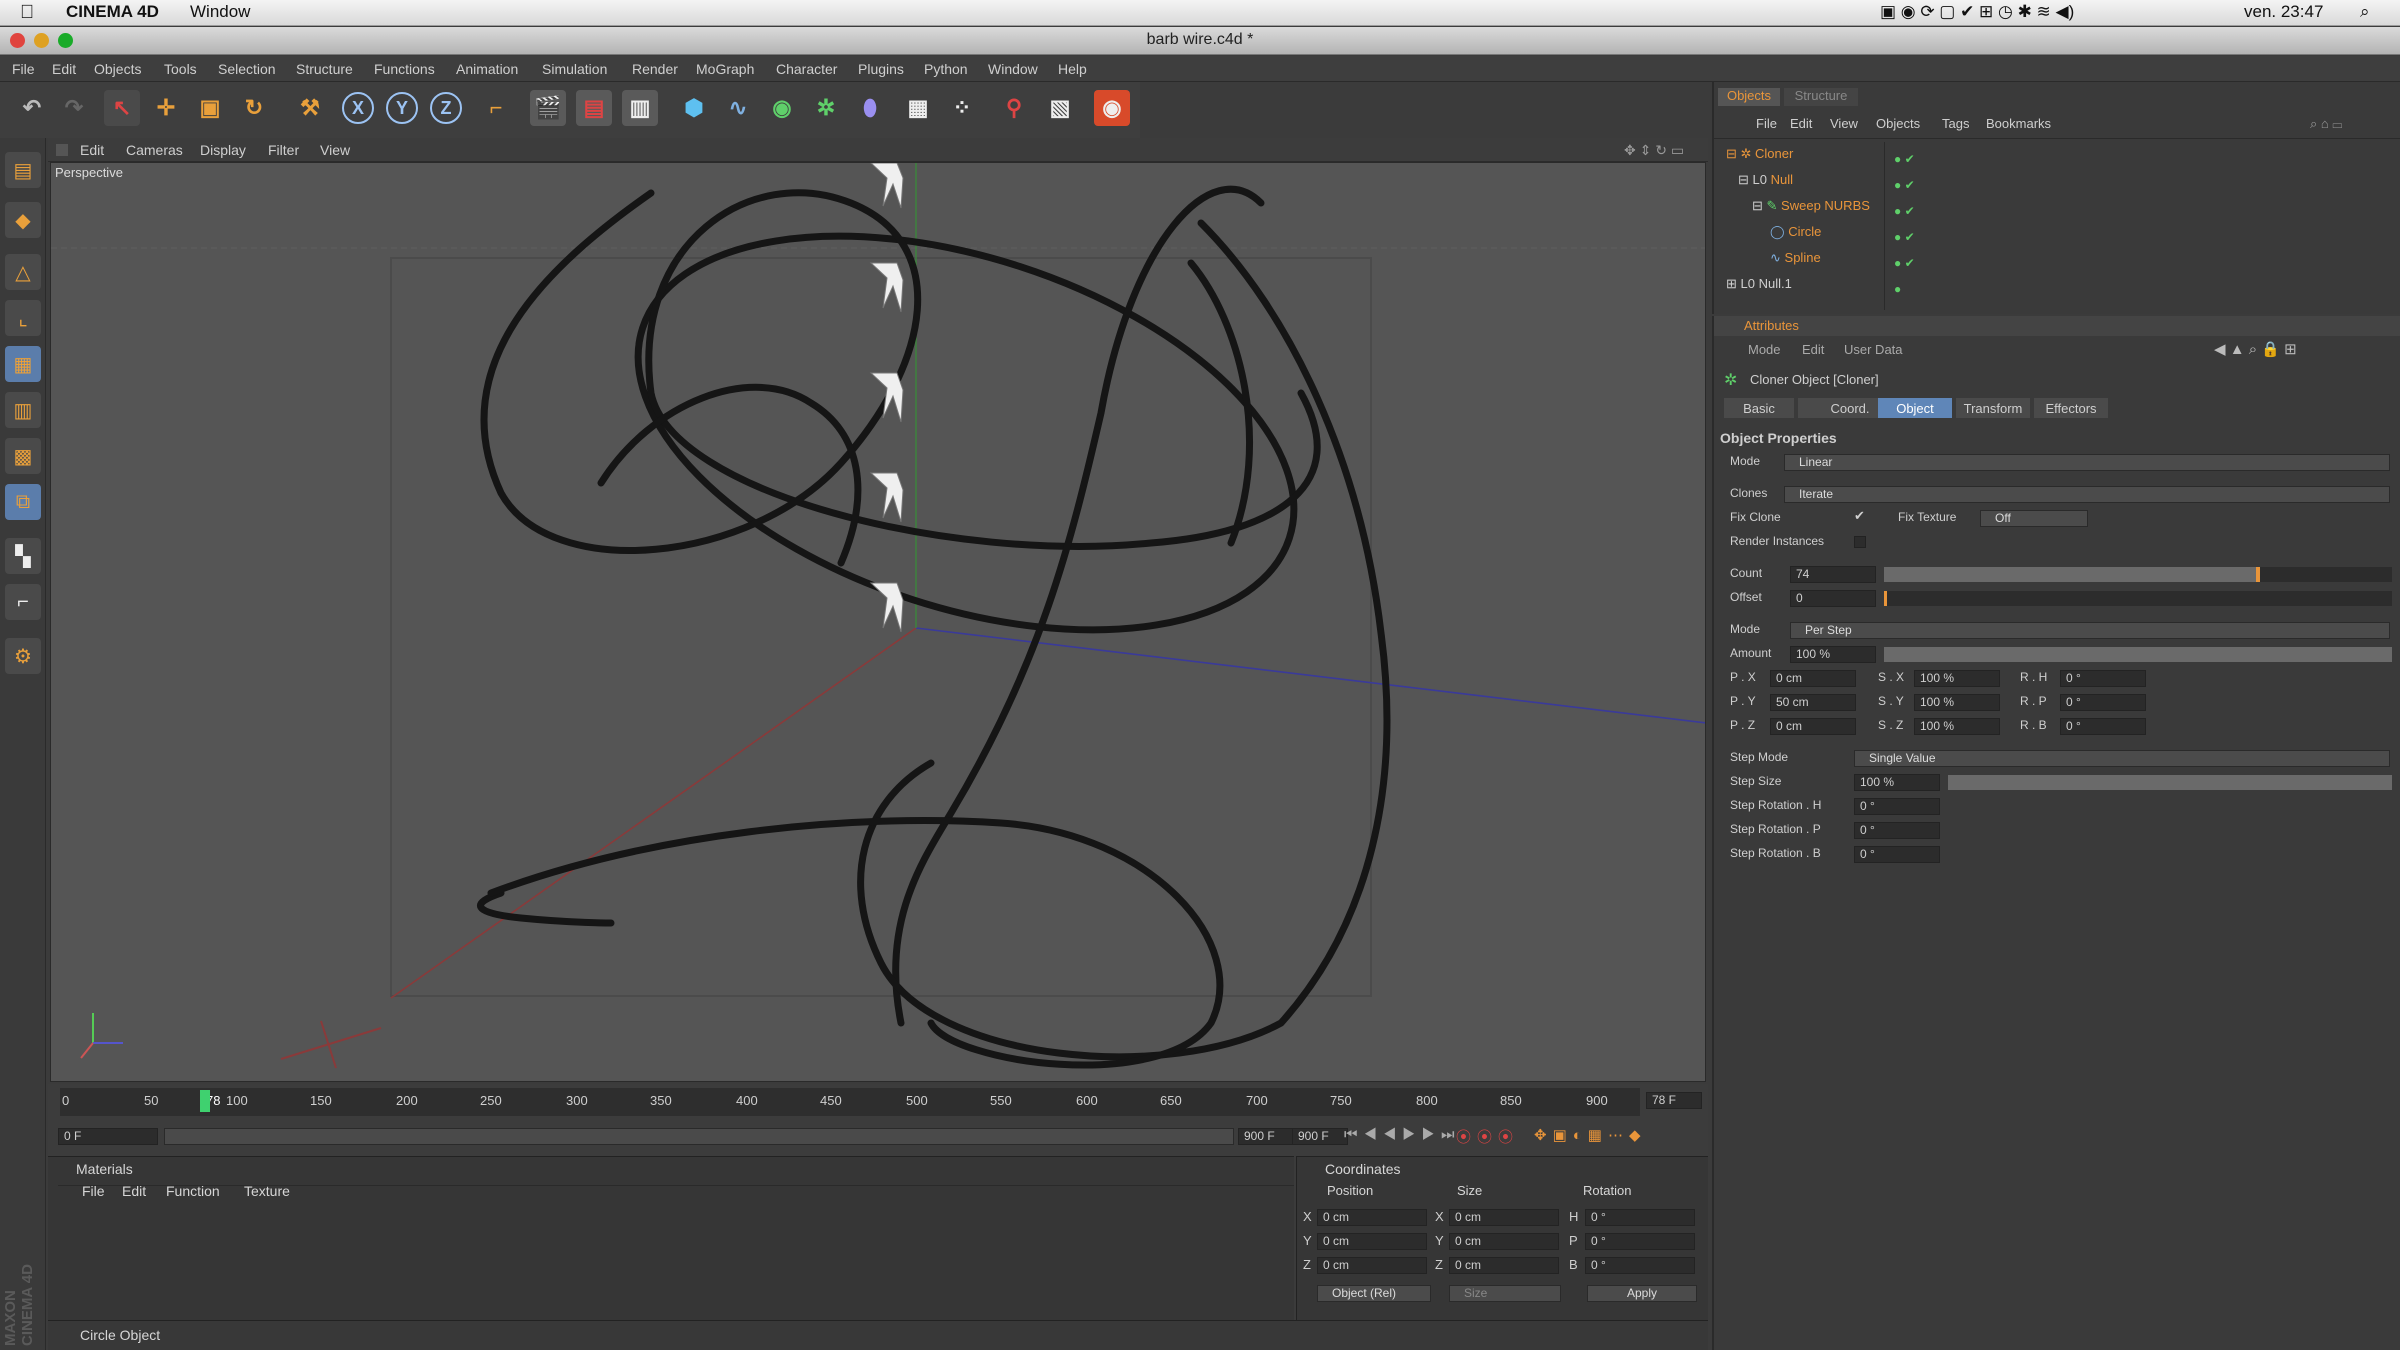  Describe the element at coordinates (254, 108) in the screenshot. I see `rotate-icon: ↻` at that location.